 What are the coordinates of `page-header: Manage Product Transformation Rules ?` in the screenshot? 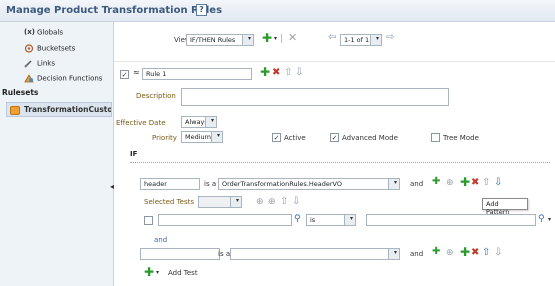 It's located at (277, 11).